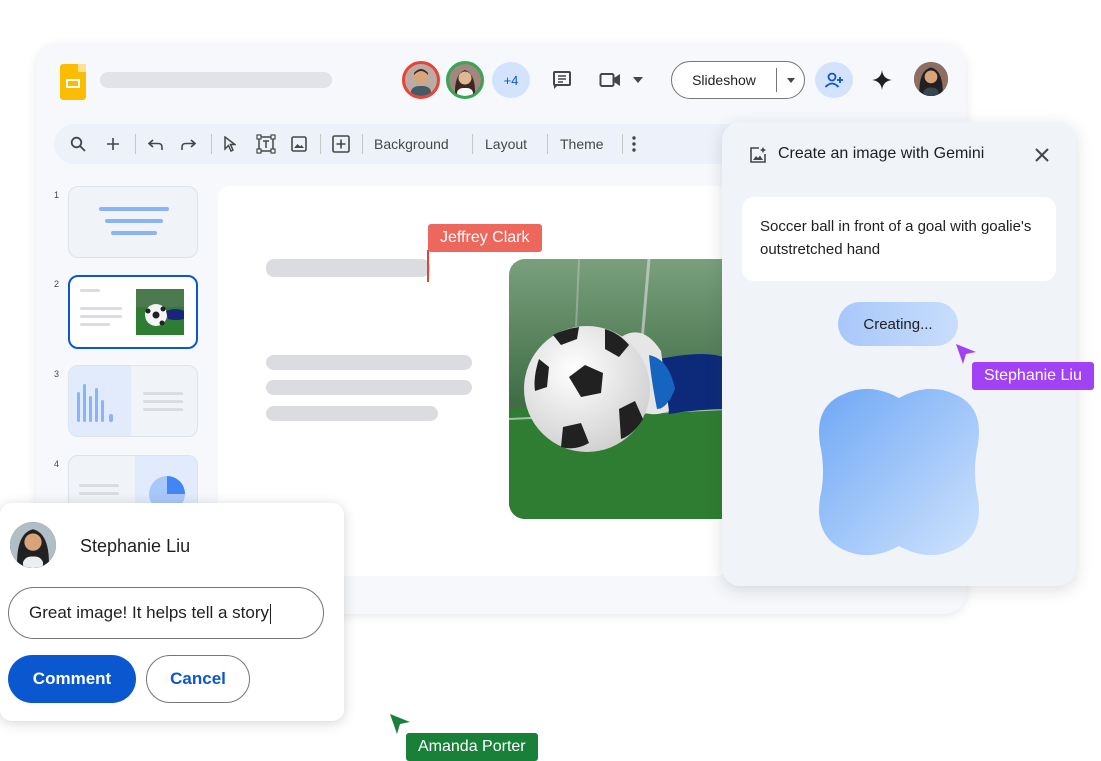 The height and width of the screenshot is (761, 1101). I want to click on new-slide-icon, so click(113, 144).